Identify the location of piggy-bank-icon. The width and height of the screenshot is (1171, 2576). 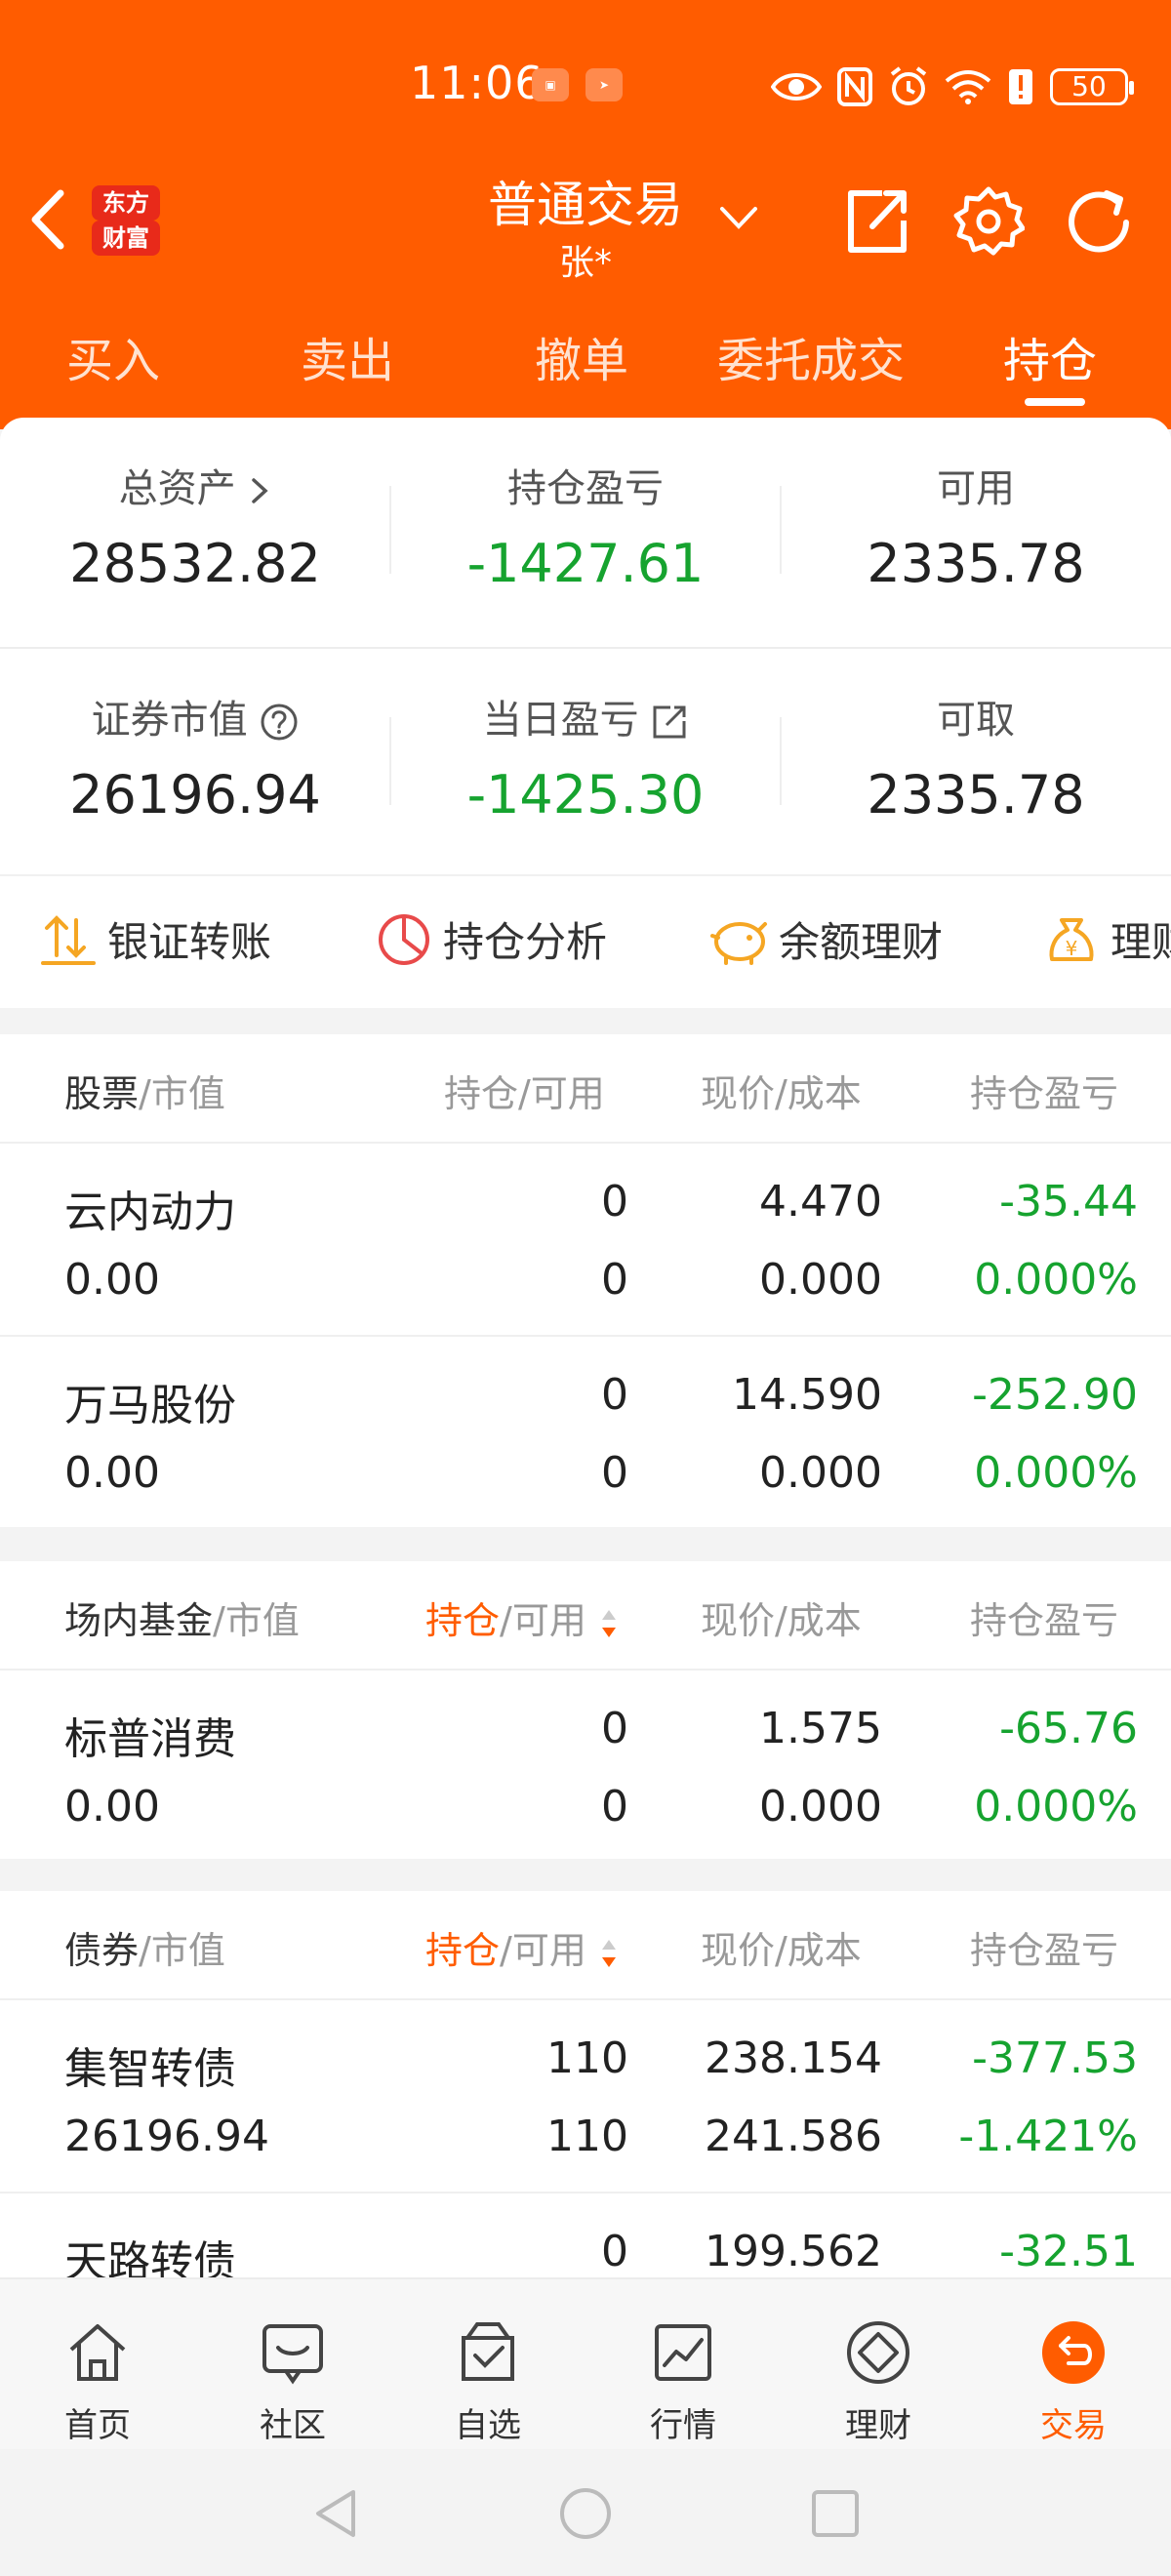
(738, 943).